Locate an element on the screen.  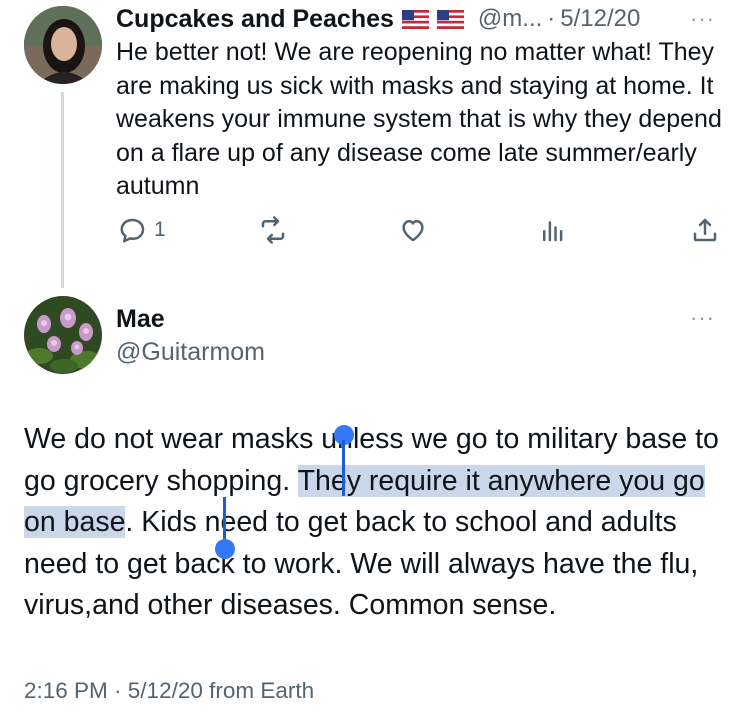
reply-more-options-button: ··· is located at coordinates (702, 19).